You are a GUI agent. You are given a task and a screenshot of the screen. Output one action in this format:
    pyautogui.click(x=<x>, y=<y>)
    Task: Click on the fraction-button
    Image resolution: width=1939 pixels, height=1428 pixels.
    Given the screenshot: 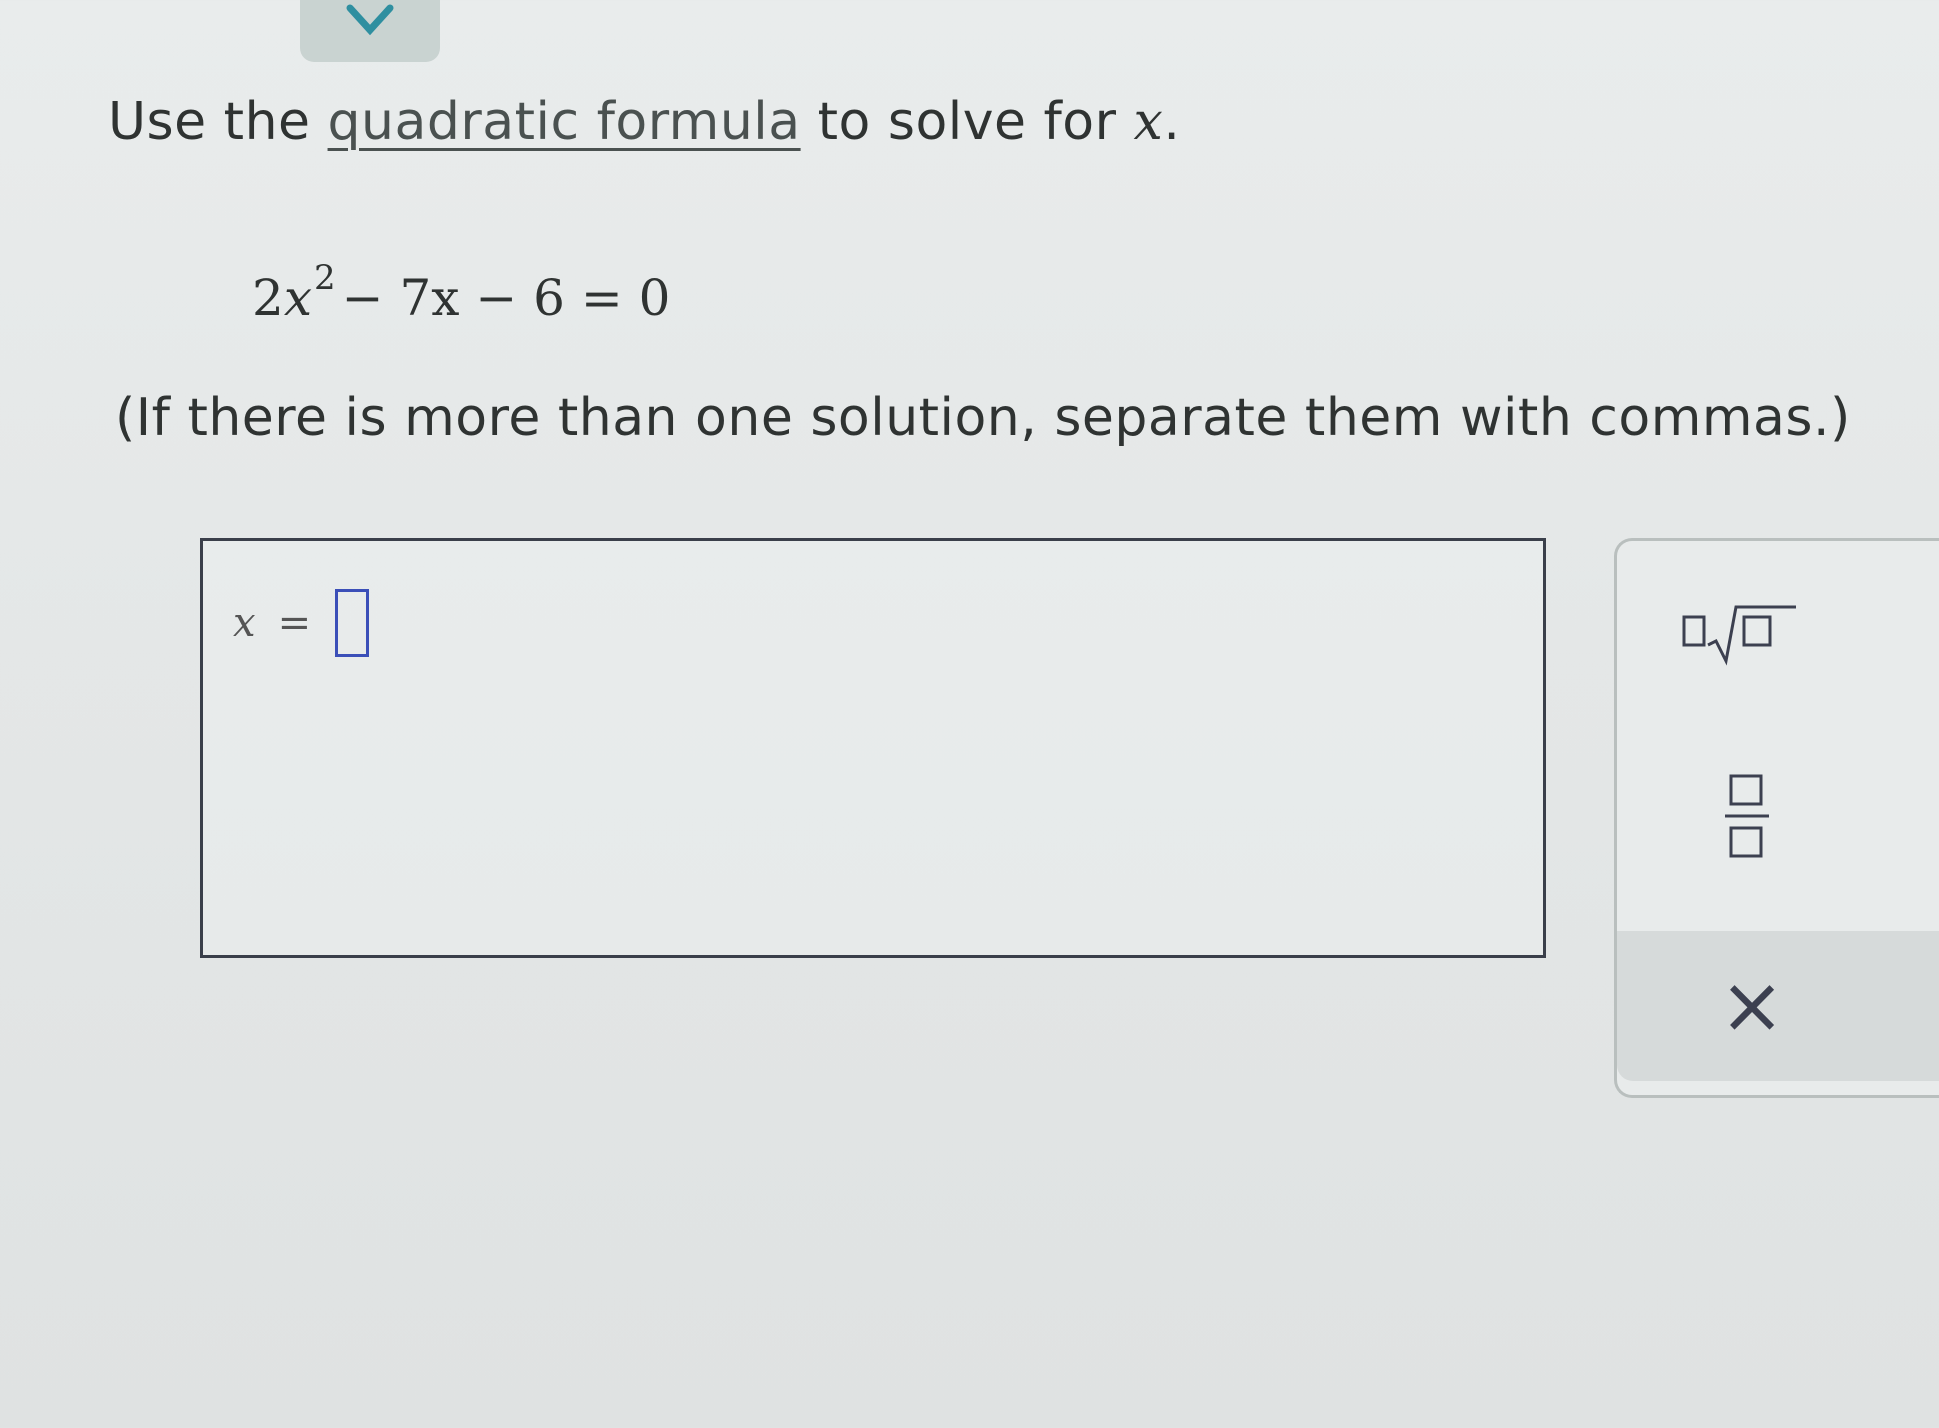 What is the action you would take?
    pyautogui.click(x=1747, y=816)
    